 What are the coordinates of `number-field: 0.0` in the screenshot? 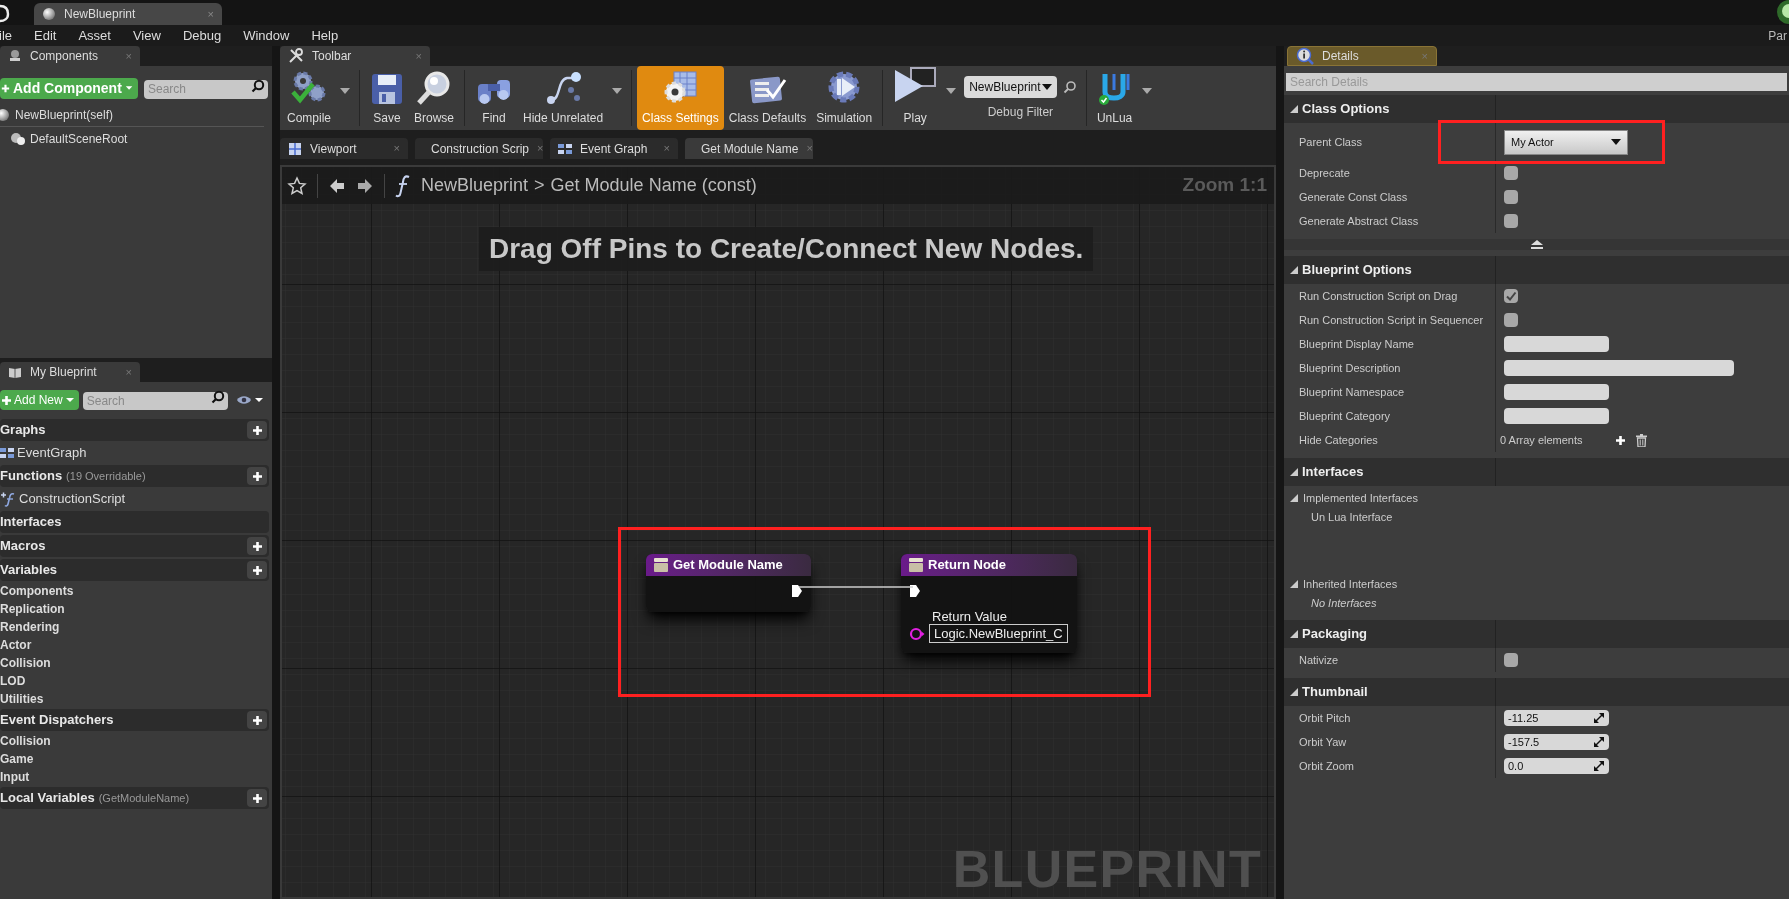 It's located at (1556, 766).